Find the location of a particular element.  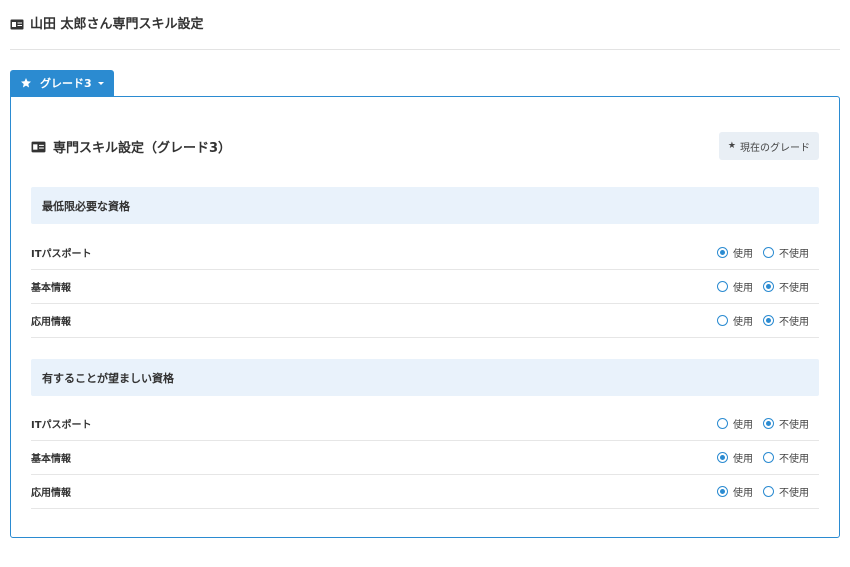

star-icon is located at coordinates (26, 83).